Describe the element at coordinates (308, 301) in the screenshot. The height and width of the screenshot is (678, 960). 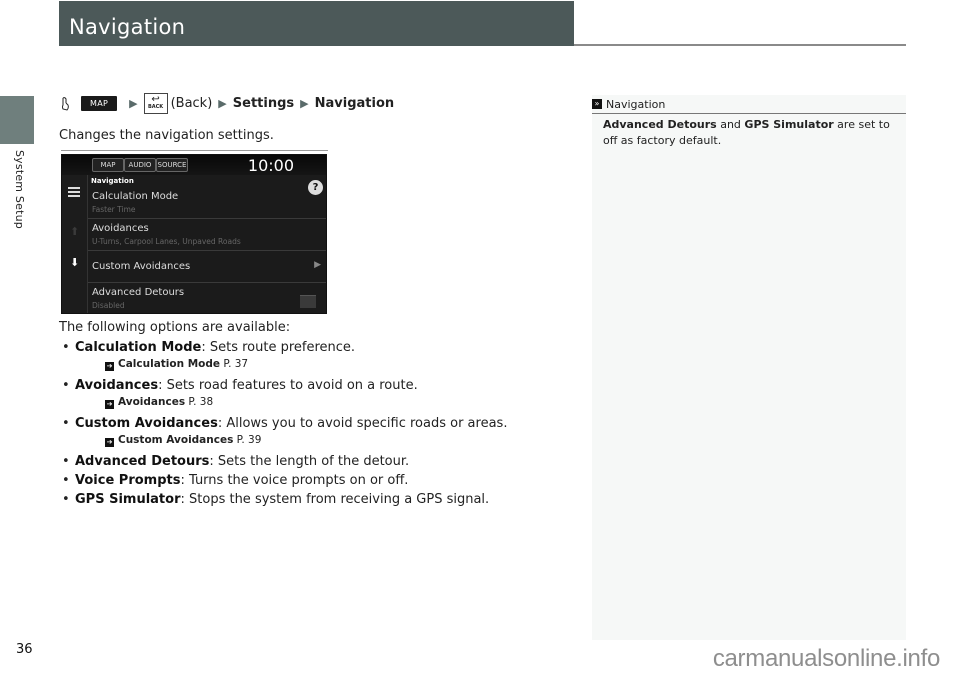
I see `checkbox-icon` at that location.